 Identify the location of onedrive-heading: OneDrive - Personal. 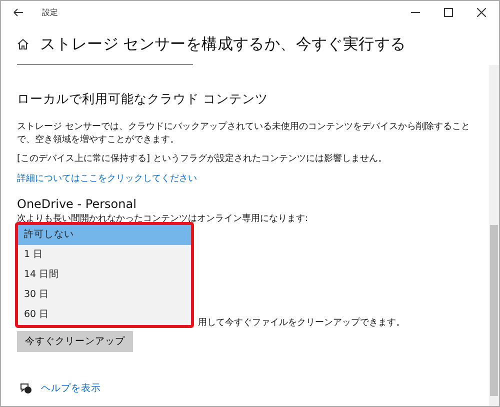
(77, 204).